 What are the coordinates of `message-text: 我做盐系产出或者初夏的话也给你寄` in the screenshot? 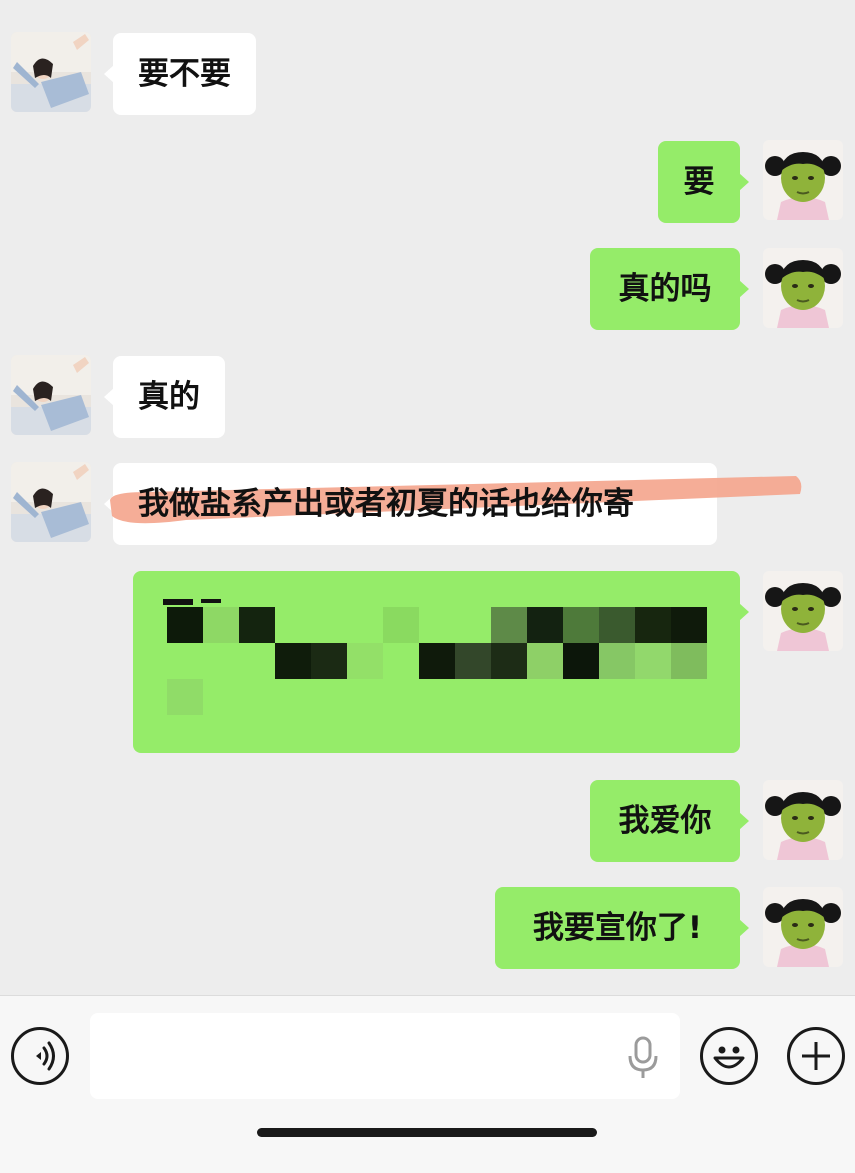 It's located at (386, 504).